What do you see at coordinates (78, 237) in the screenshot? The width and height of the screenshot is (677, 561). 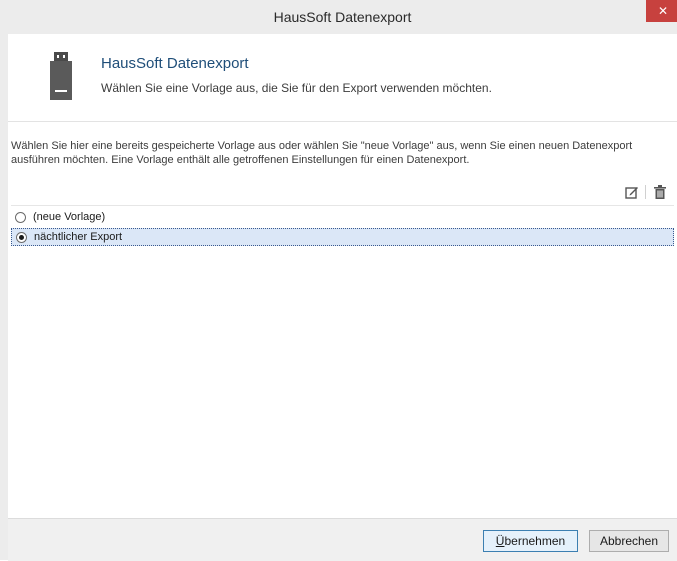 I see `template-item-label: nächtlicher Export` at bounding box center [78, 237].